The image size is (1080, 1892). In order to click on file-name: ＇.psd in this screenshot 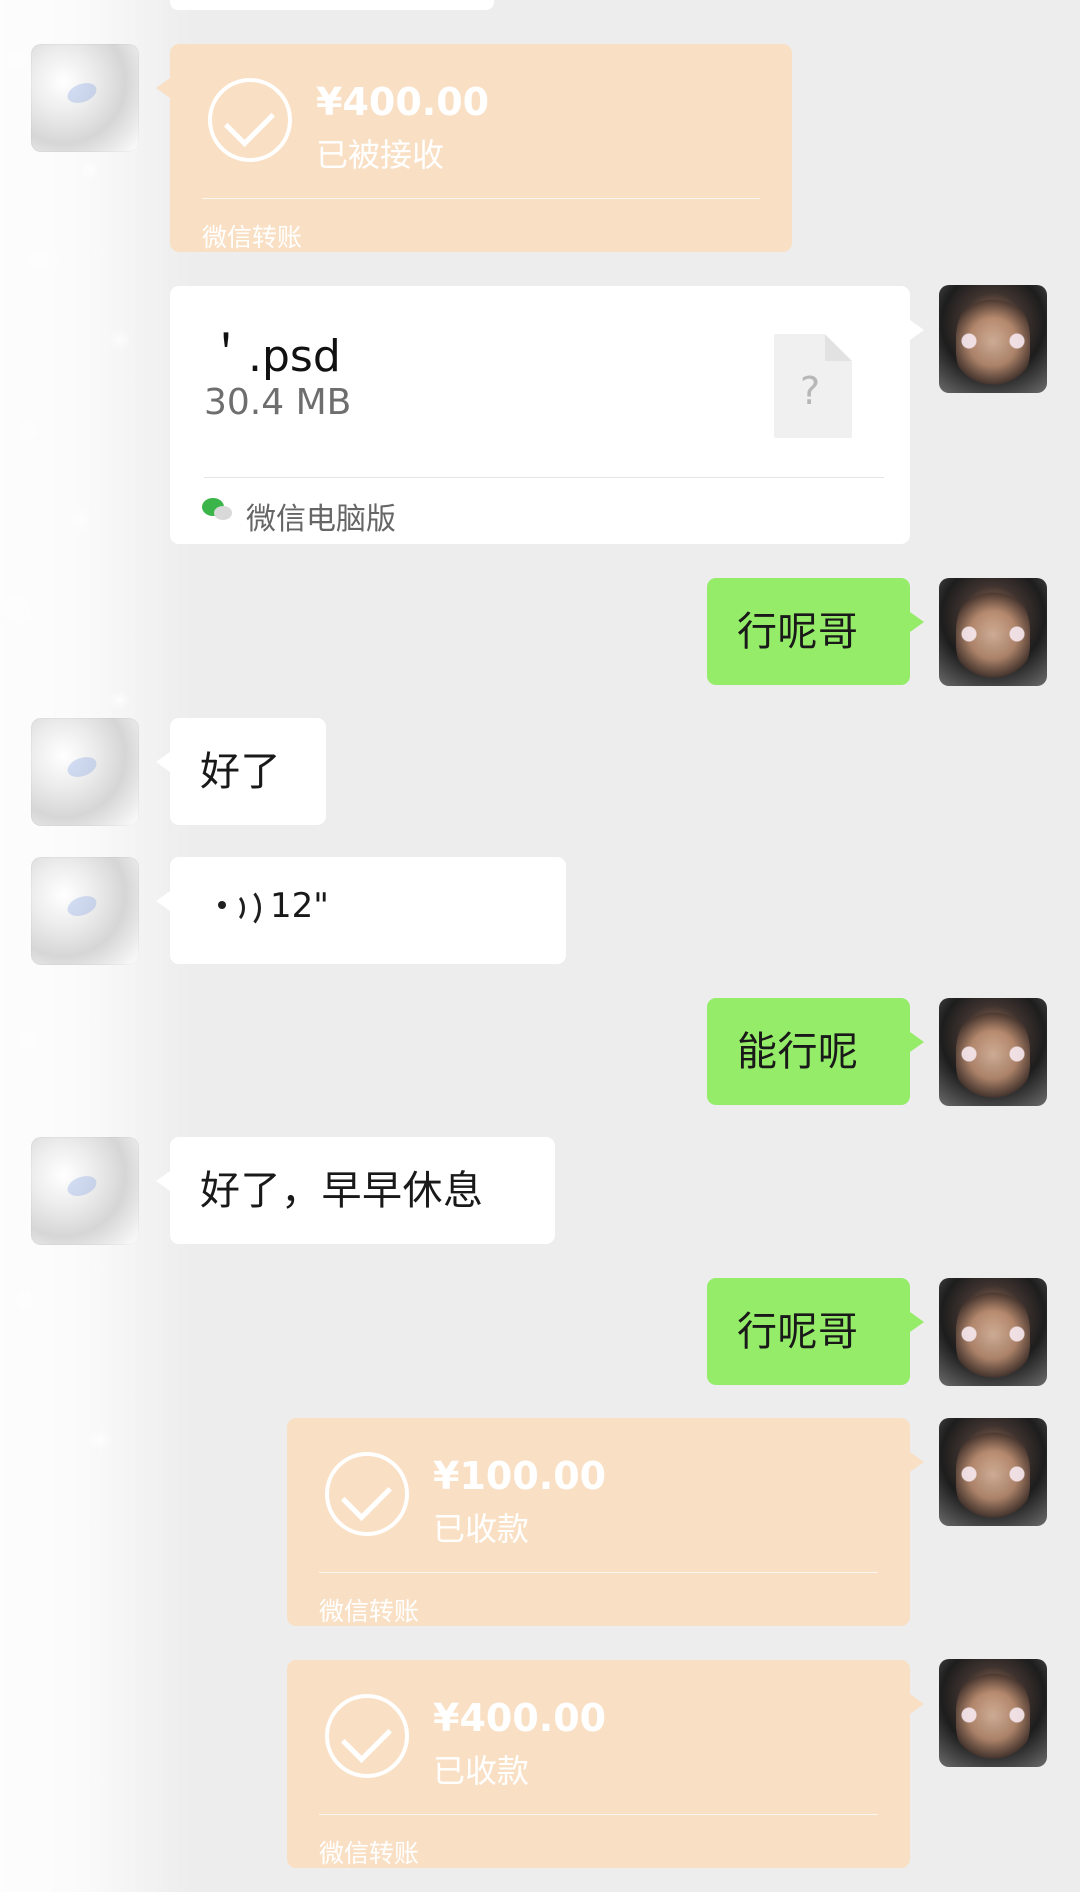, I will do `click(272, 356)`.